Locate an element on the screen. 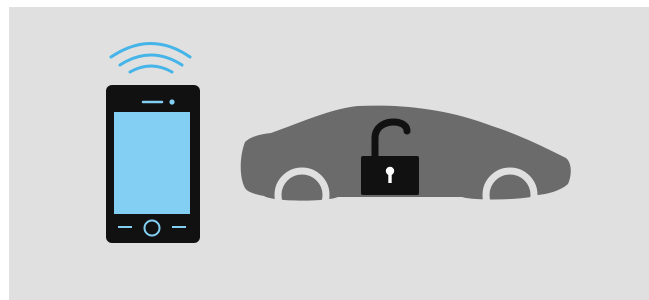 This screenshot has width=649, height=300. phone-screen is located at coordinates (152, 163).